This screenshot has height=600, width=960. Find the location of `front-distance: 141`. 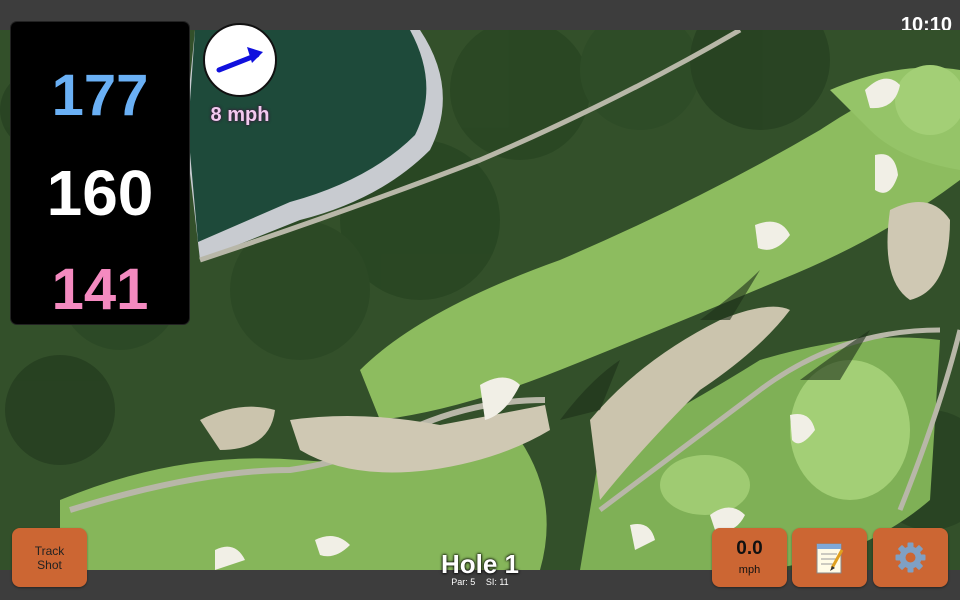

front-distance: 141 is located at coordinates (100, 289).